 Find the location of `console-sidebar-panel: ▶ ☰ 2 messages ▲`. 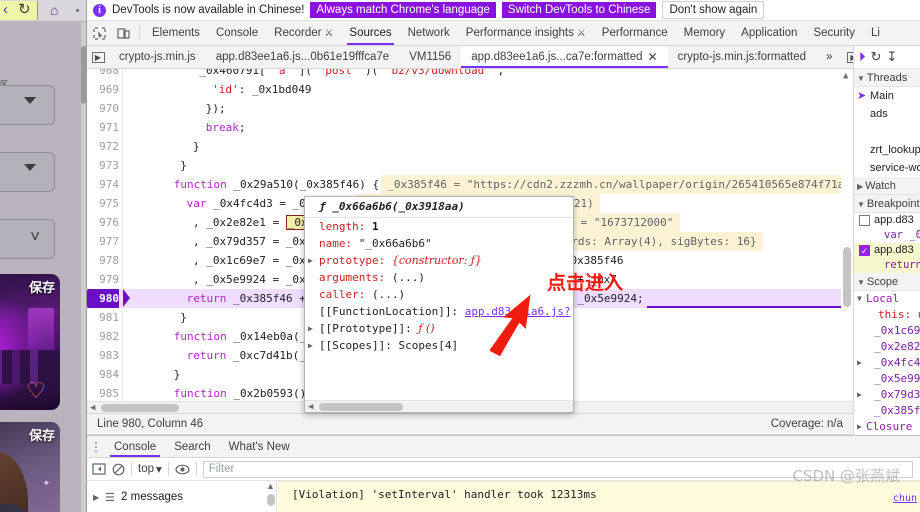

console-sidebar-panel: ▶ ☰ 2 messages ▲ is located at coordinates (182, 496).